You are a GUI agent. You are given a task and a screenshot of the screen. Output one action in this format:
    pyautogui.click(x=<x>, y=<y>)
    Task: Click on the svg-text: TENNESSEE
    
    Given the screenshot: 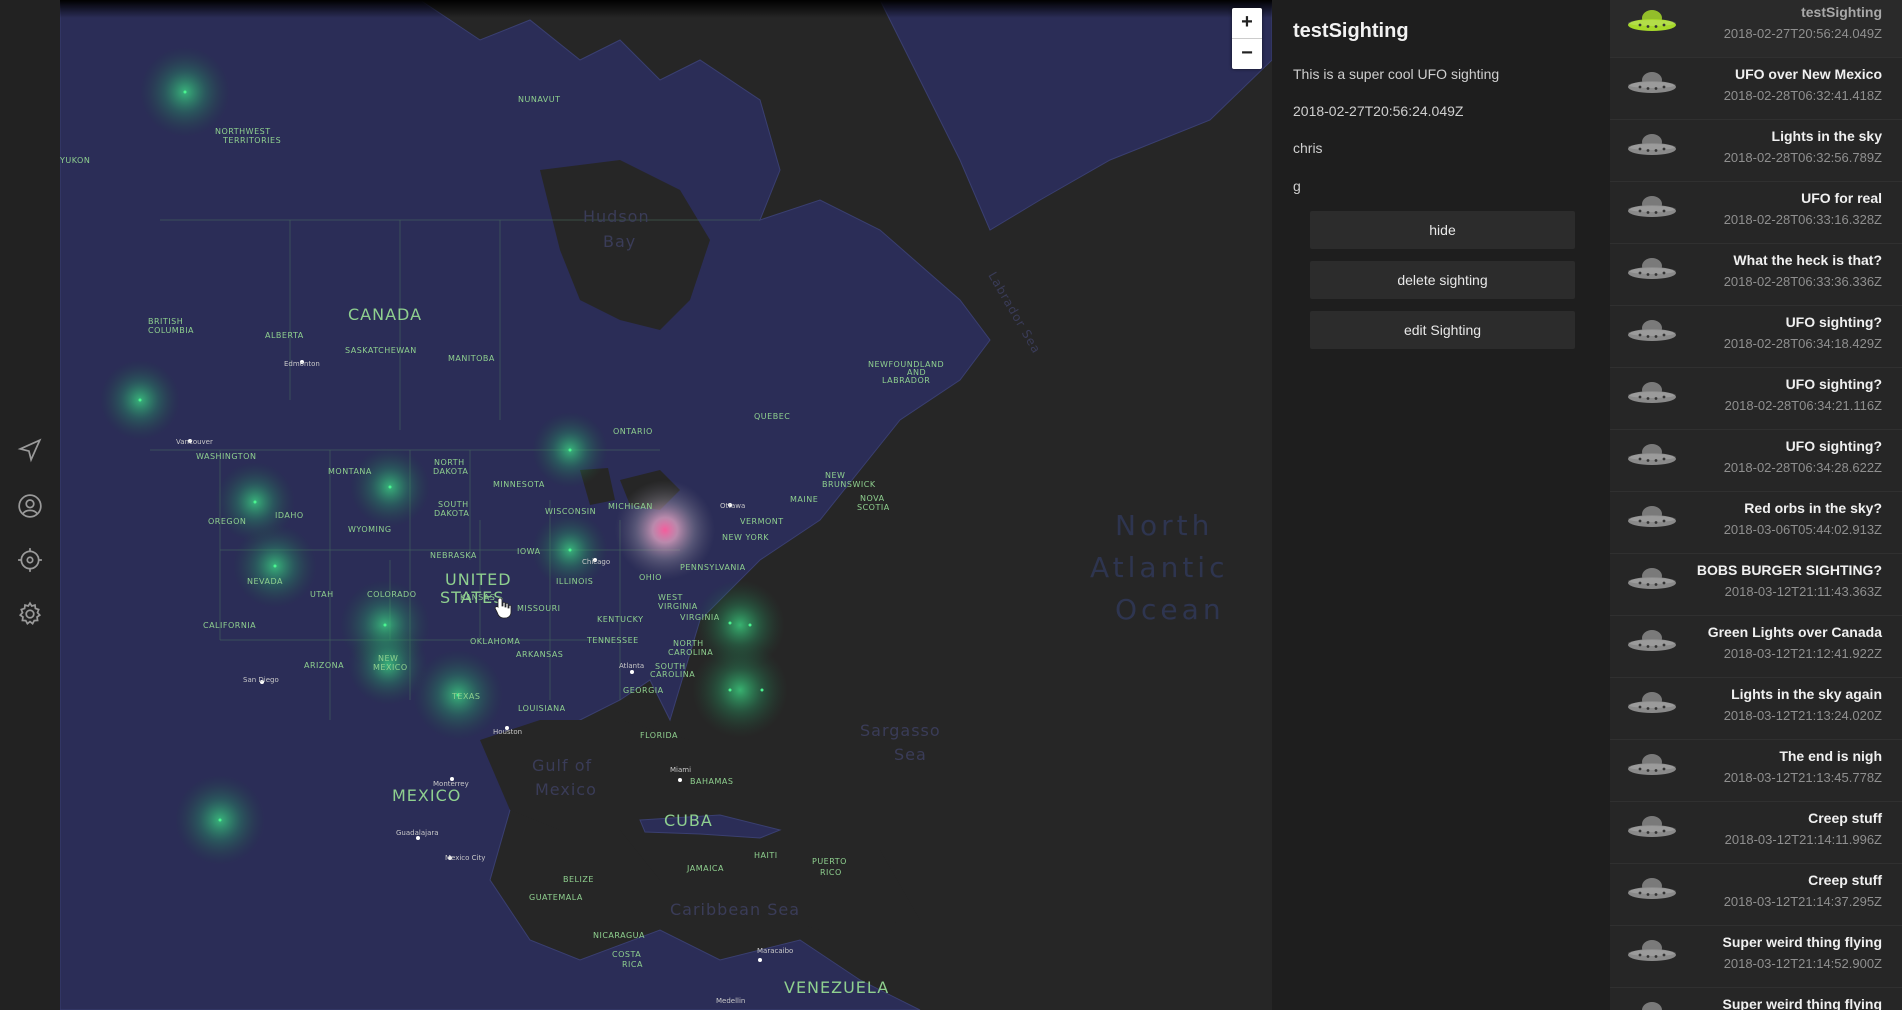 What is the action you would take?
    pyautogui.click(x=612, y=640)
    